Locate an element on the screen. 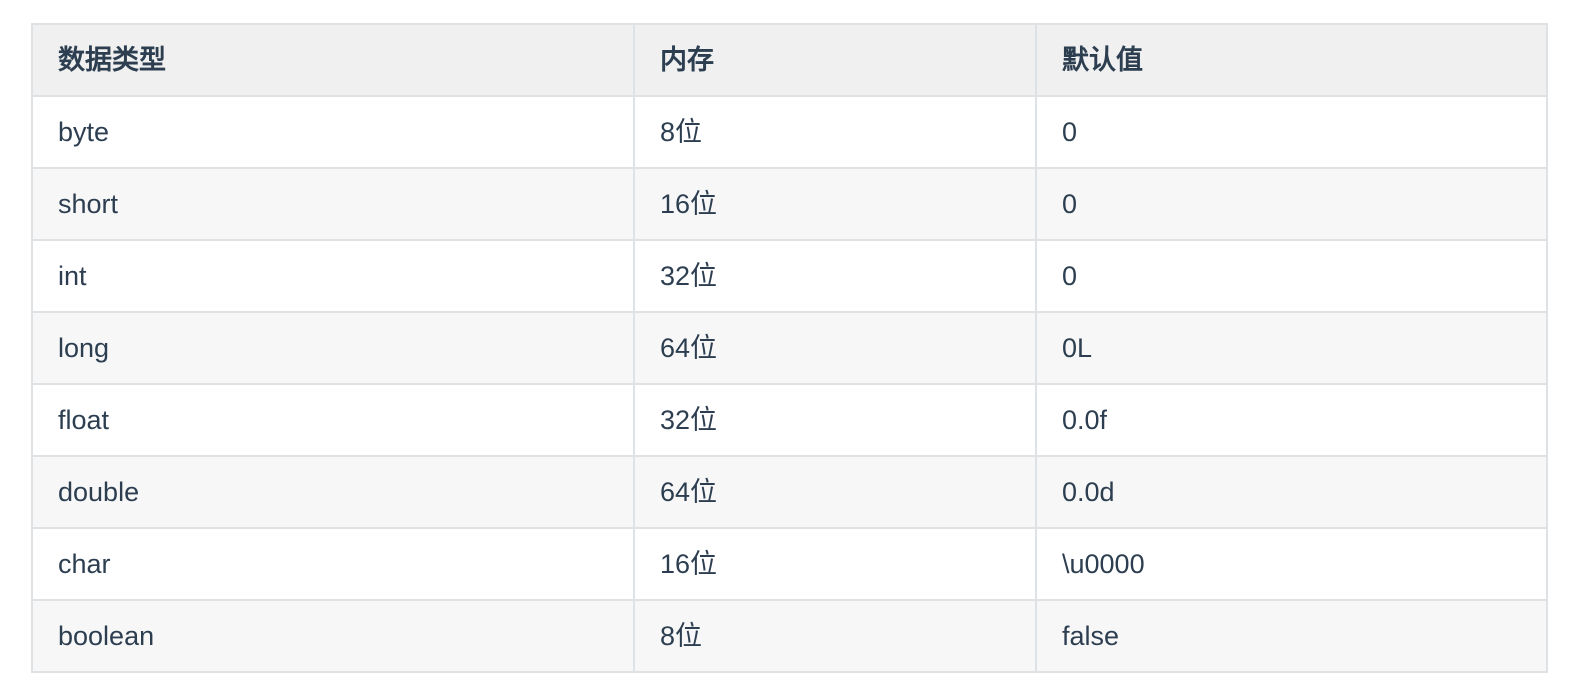 This screenshot has height=698, width=1580. cell-data-type: boolean is located at coordinates (333, 636).